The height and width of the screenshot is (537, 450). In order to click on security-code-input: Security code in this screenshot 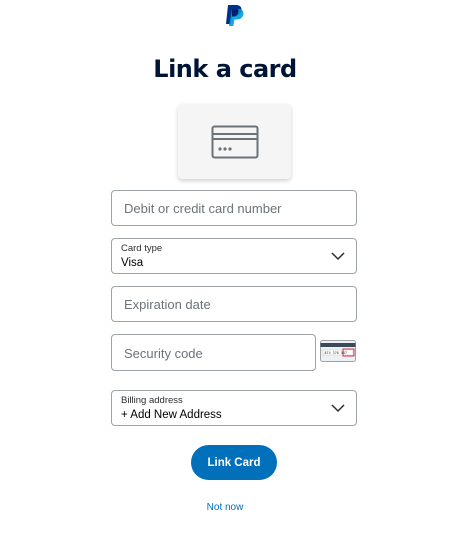, I will do `click(213, 352)`.